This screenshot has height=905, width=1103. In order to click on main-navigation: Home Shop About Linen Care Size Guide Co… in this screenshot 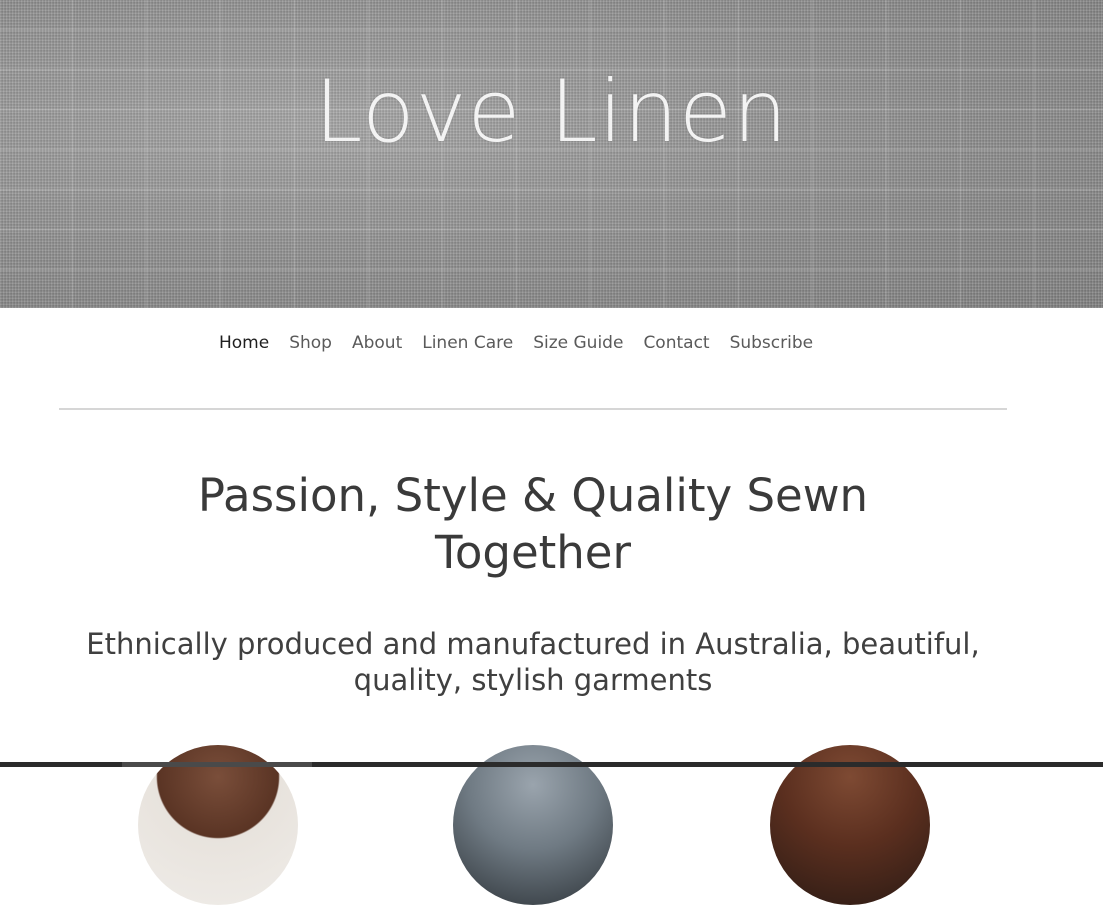, I will do `click(516, 343)`.